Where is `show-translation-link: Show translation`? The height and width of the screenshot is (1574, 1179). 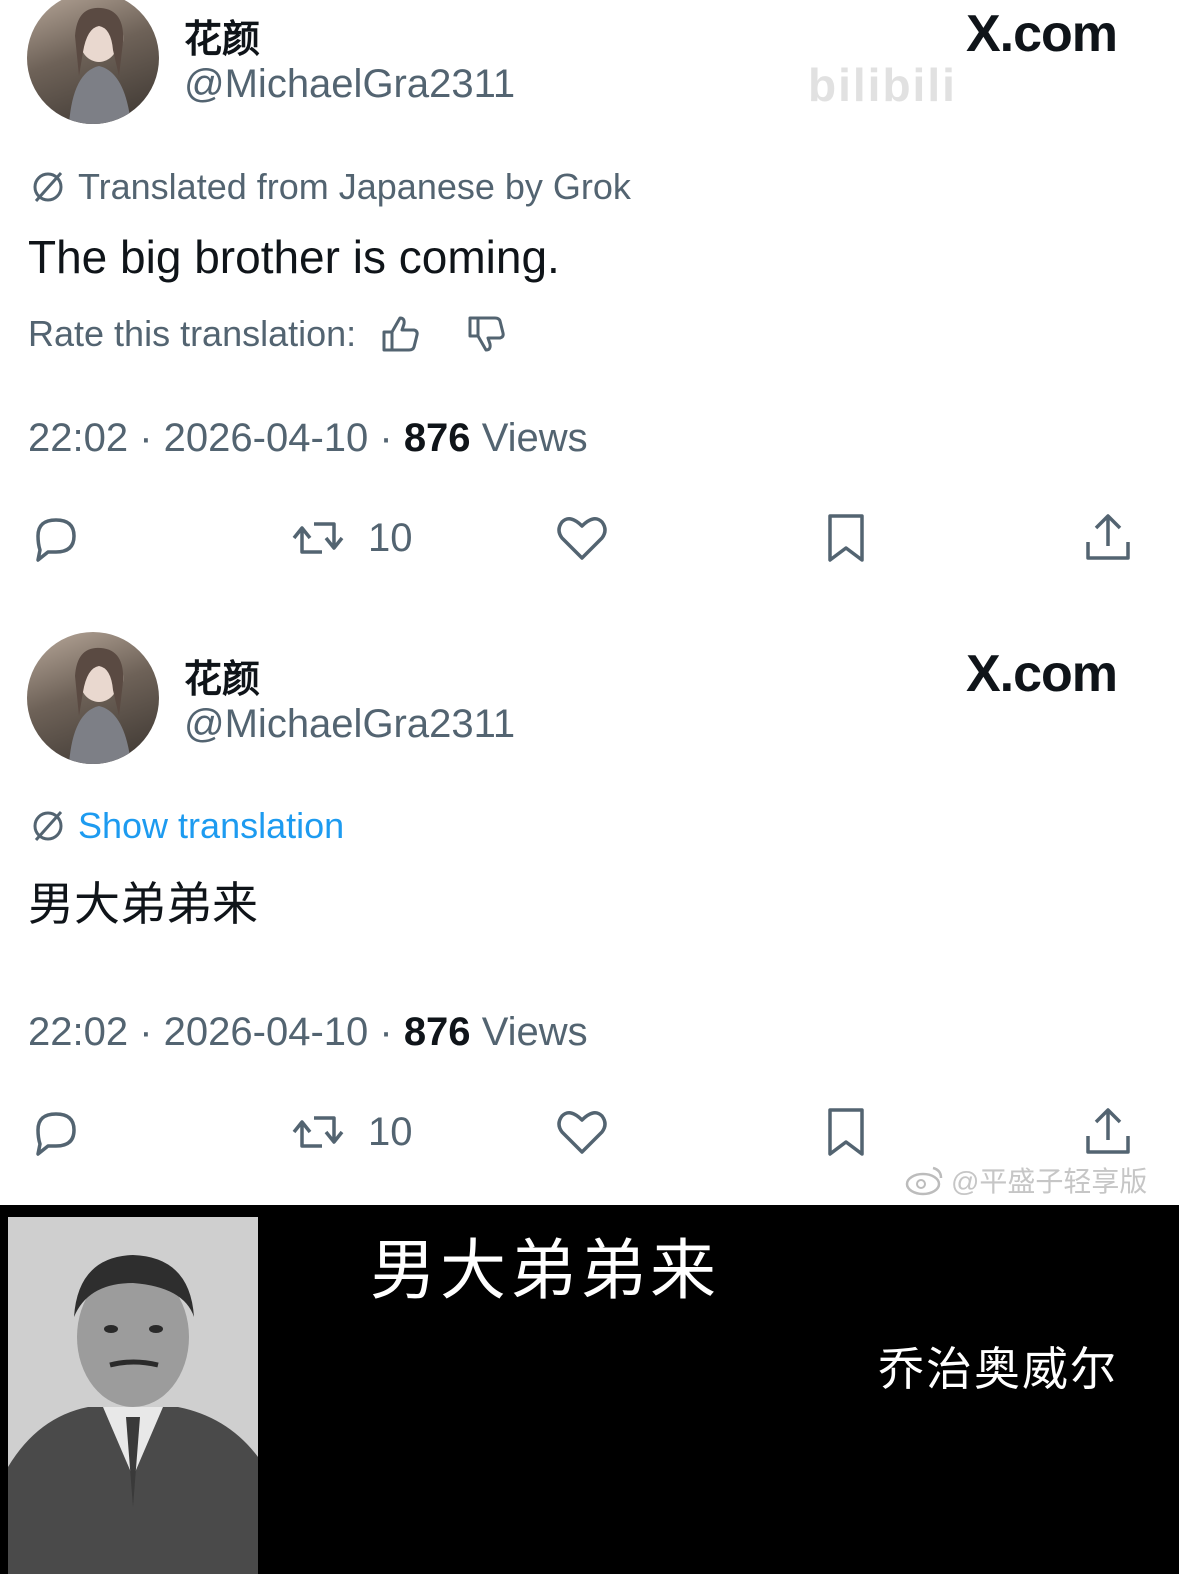 show-translation-link: Show translation is located at coordinates (211, 826).